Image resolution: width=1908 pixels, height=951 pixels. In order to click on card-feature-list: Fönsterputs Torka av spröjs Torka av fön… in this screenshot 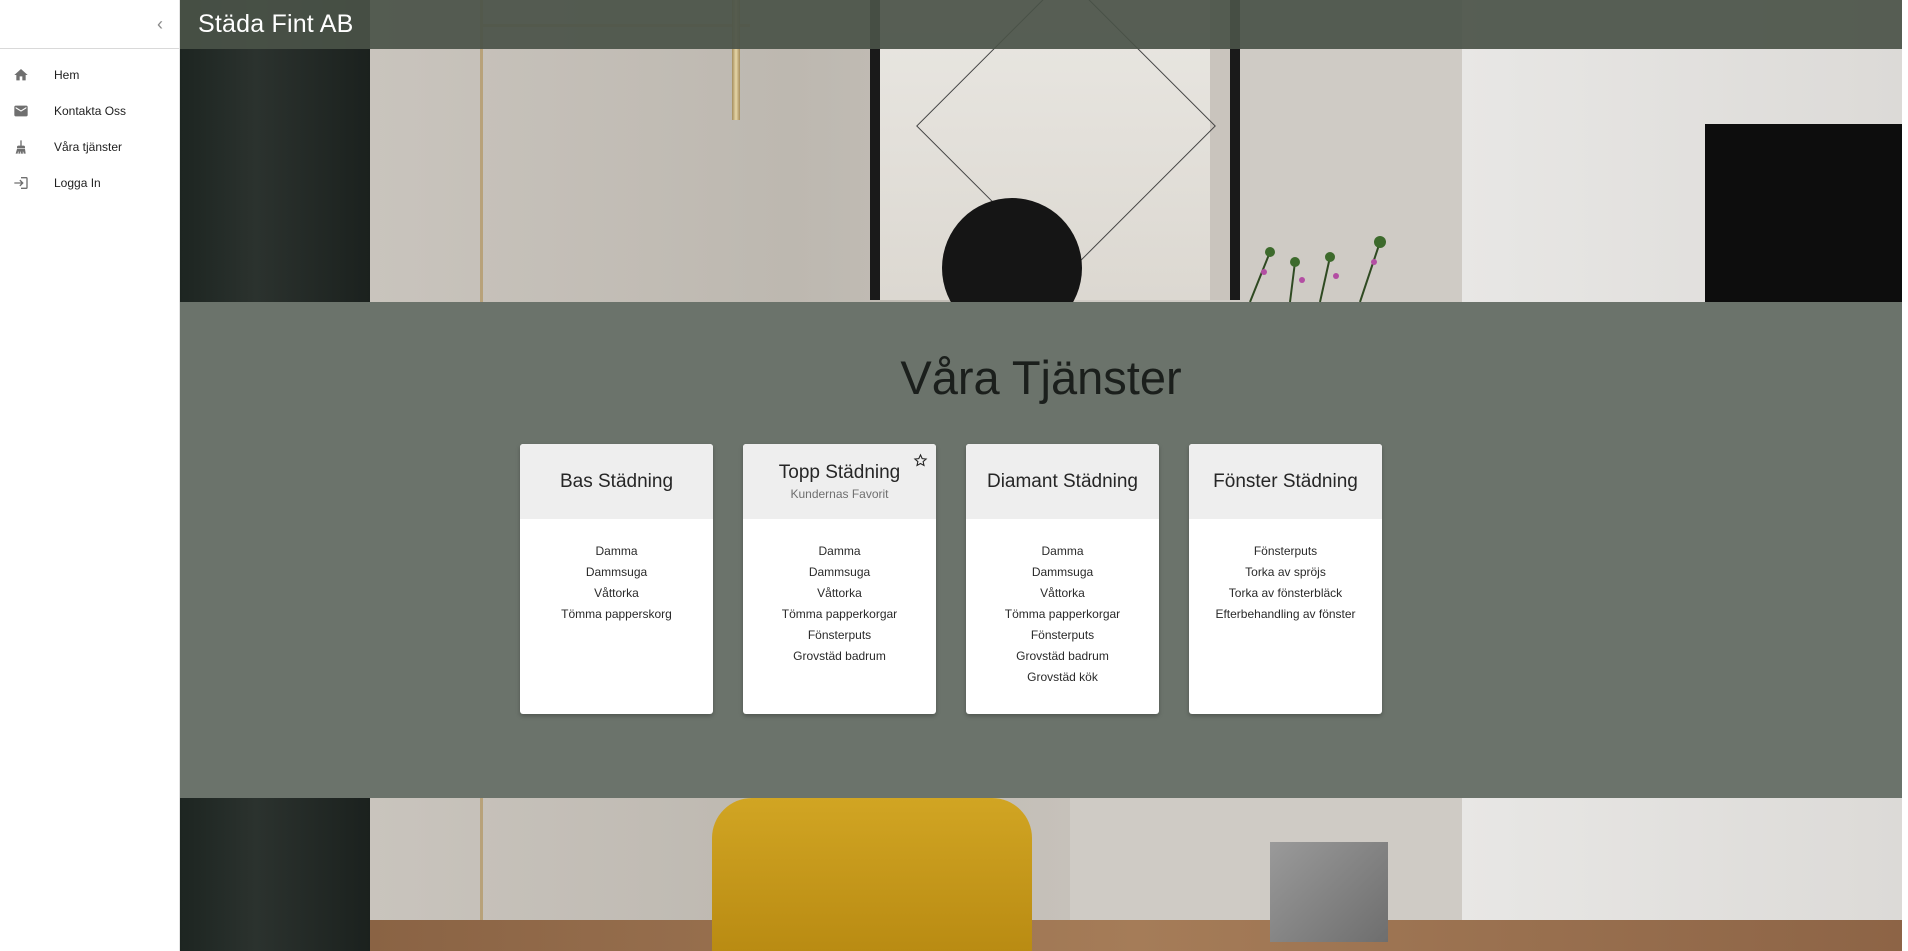, I will do `click(1285, 572)`.